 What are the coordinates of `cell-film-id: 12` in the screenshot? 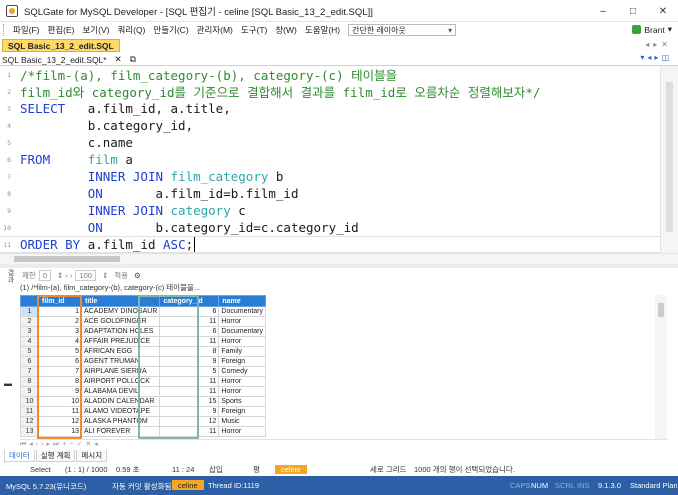 It's located at (60, 421).